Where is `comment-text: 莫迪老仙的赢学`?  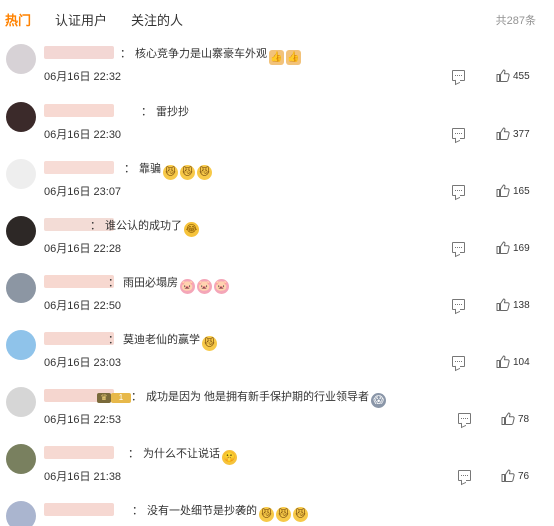 comment-text: 莫迪老仙的赢学 is located at coordinates (161, 340).